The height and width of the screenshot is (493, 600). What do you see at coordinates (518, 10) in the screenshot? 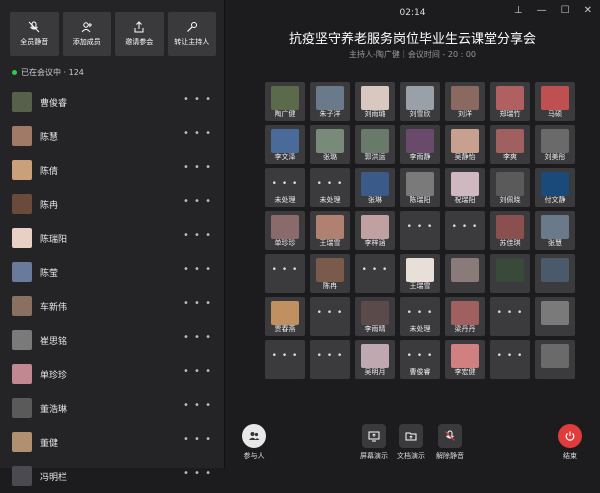
I see `pin-icon: ⊥` at bounding box center [518, 10].